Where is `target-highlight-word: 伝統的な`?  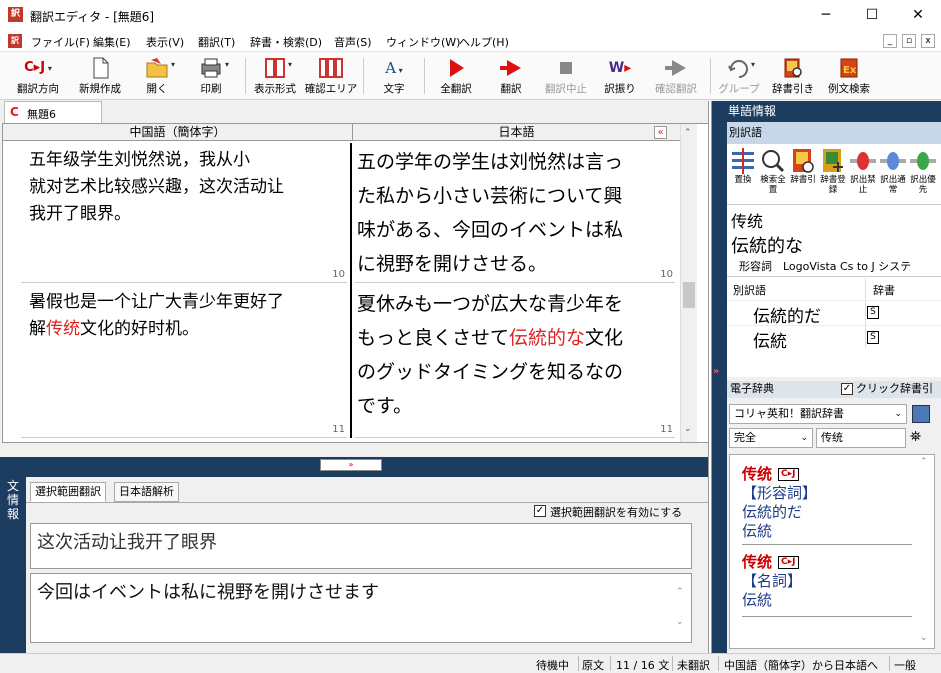 target-highlight-word: 伝統的な is located at coordinates (547, 338).